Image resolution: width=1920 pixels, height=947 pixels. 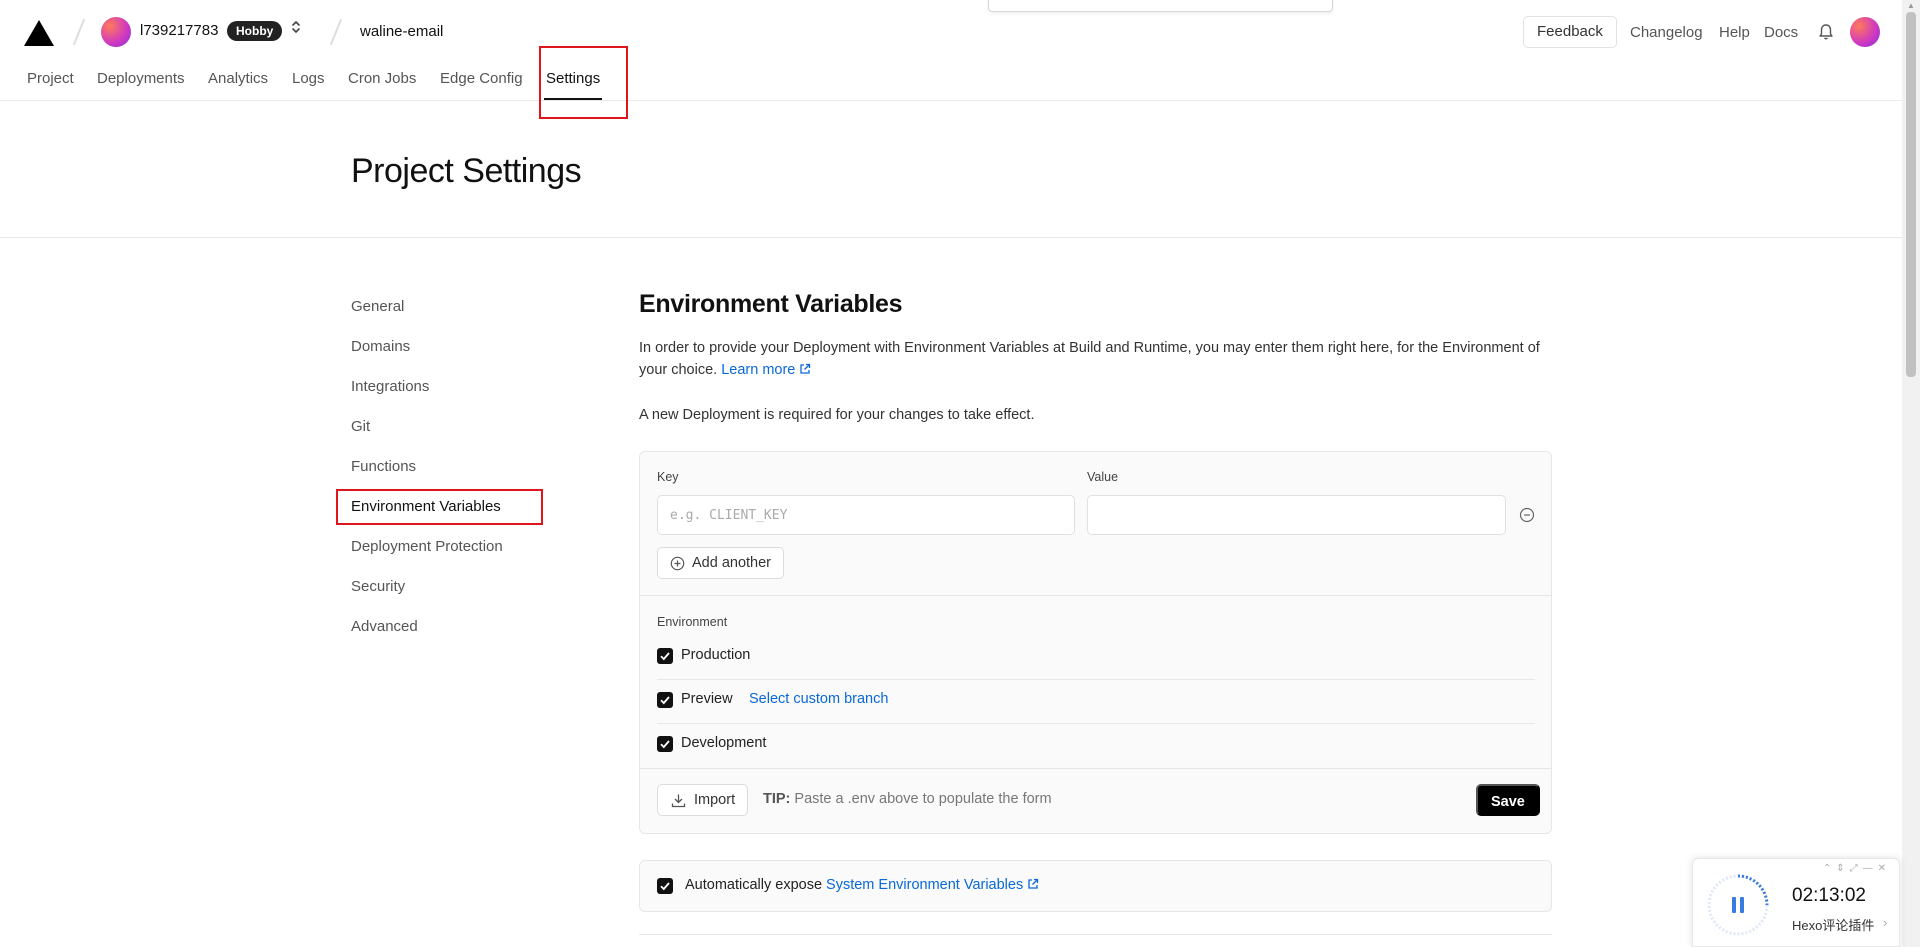 I want to click on sidebar-item-deployment-protection: Deployment Protection, so click(x=427, y=546).